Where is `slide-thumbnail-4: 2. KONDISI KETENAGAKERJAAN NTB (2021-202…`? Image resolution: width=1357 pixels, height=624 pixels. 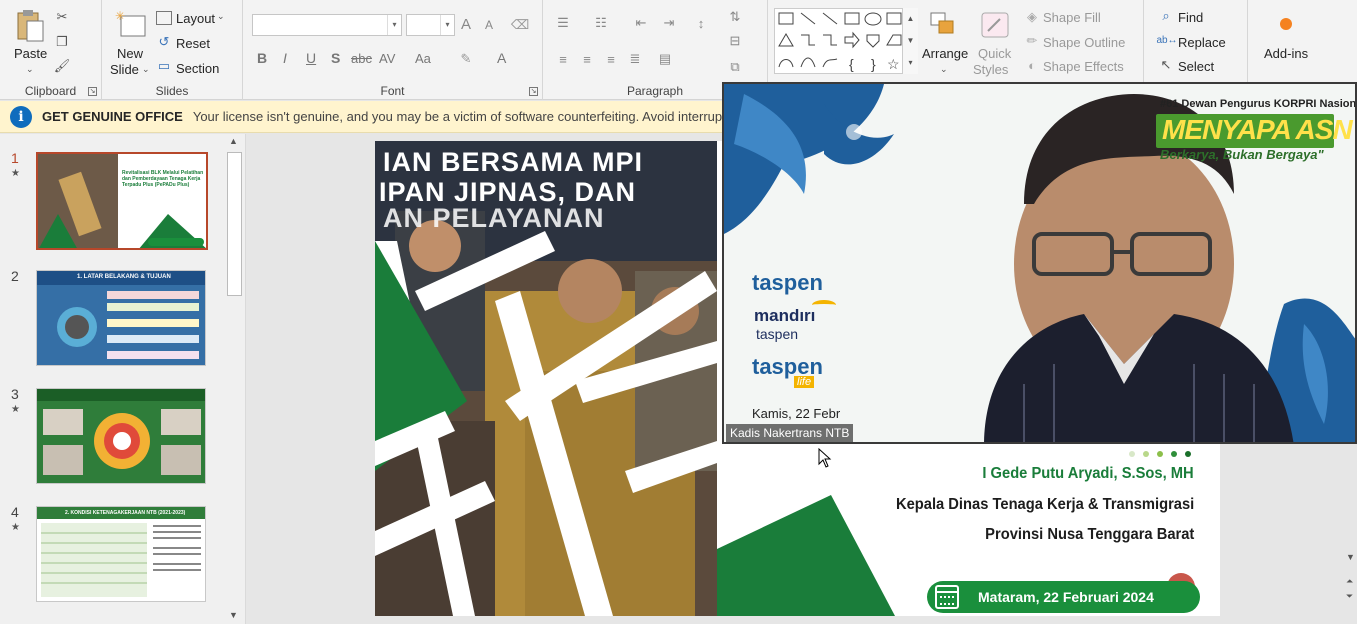 slide-thumbnail-4: 2. KONDISI KETENAGAKERJAAN NTB (2021-202… is located at coordinates (121, 554).